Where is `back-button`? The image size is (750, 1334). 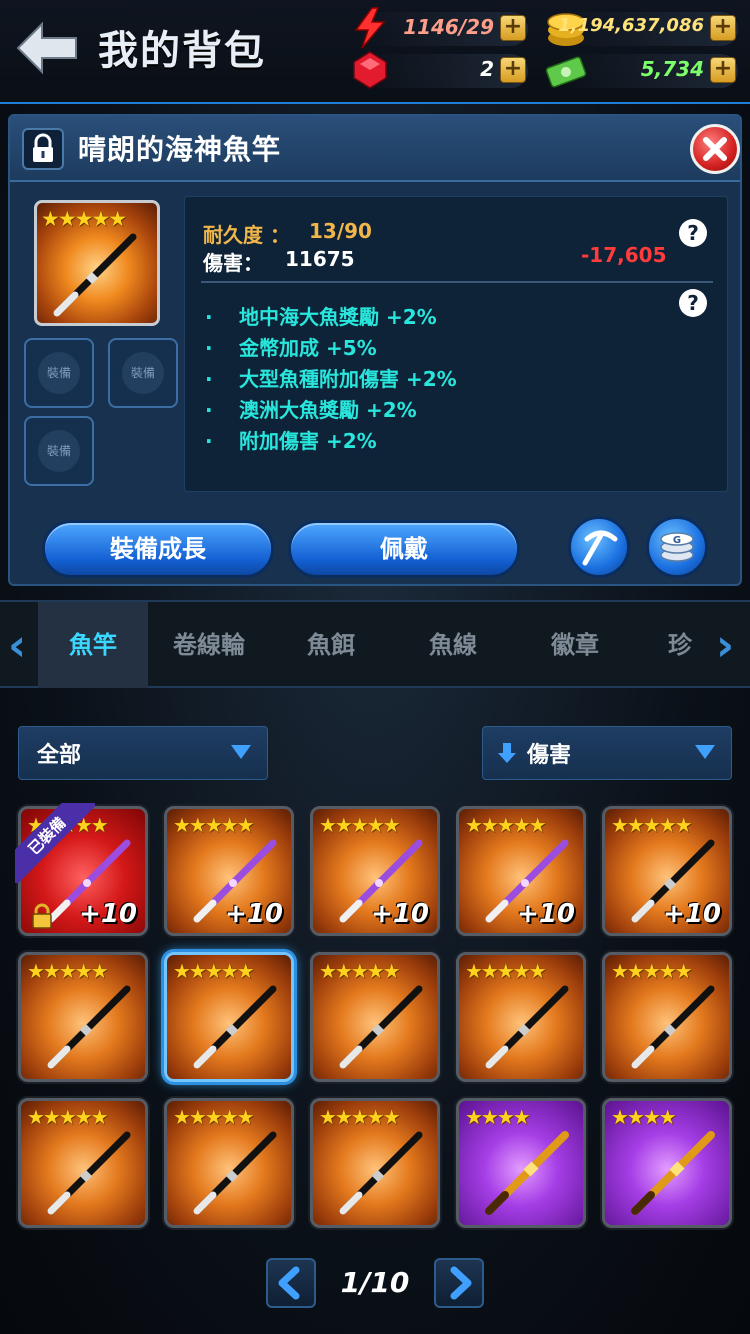 back-button is located at coordinates (47, 48).